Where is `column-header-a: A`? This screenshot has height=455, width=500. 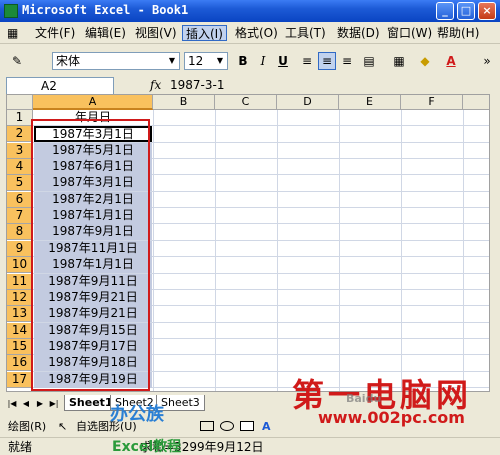 column-header-a: A is located at coordinates (93, 102).